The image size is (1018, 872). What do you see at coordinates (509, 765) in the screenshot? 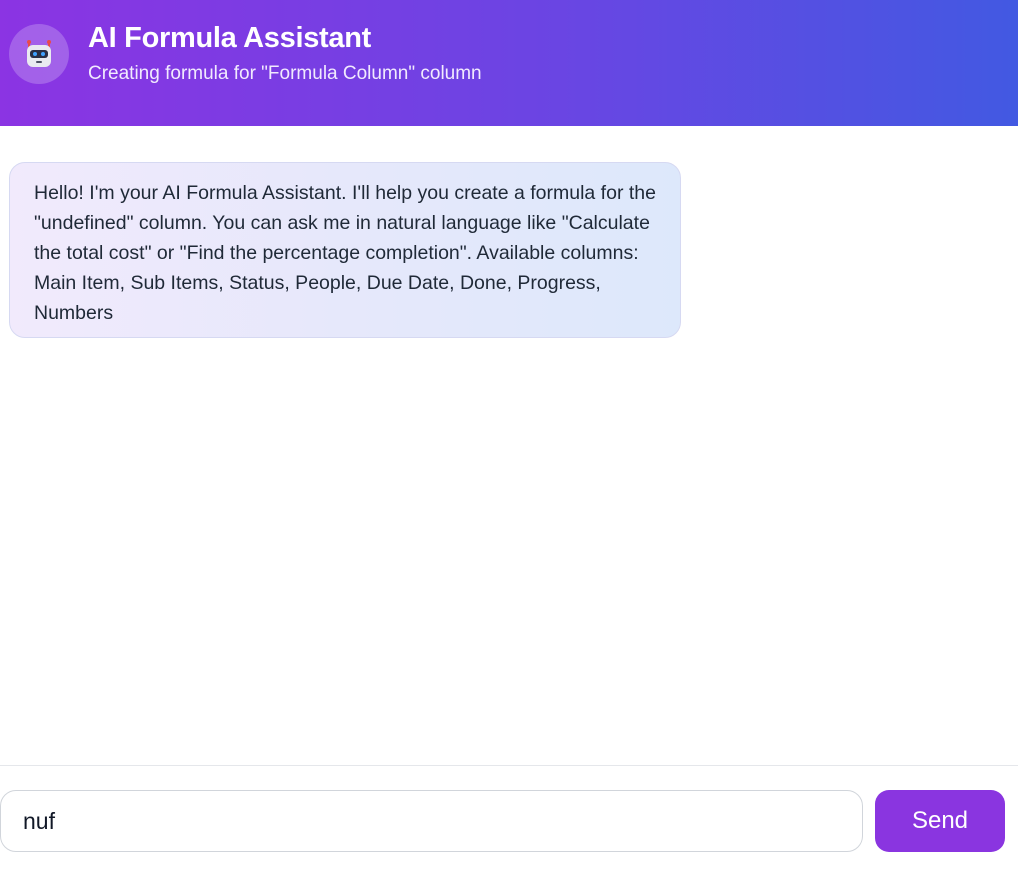
I see `composer-divider` at bounding box center [509, 765].